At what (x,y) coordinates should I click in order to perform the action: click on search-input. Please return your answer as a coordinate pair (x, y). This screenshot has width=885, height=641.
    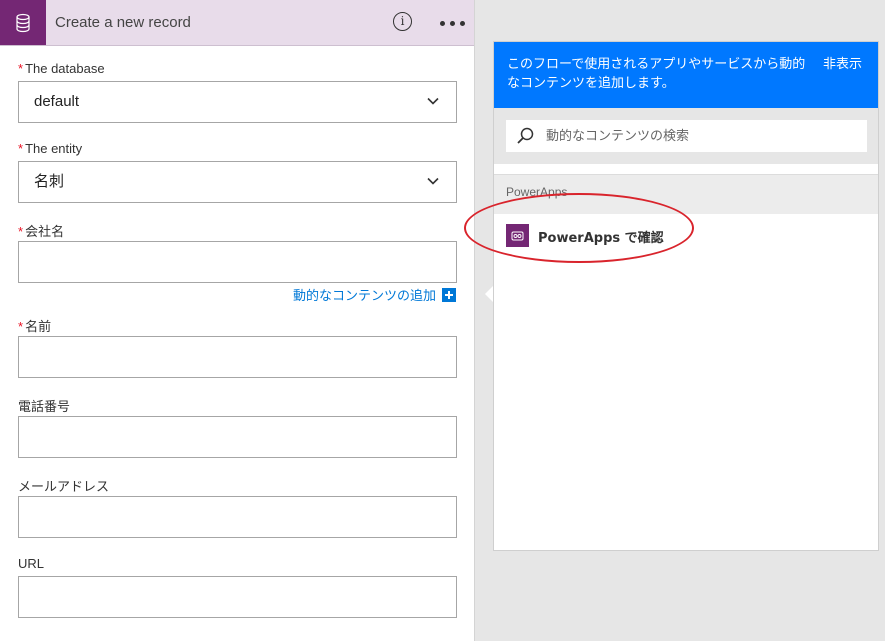
    Looking at the image, I should click on (701, 136).